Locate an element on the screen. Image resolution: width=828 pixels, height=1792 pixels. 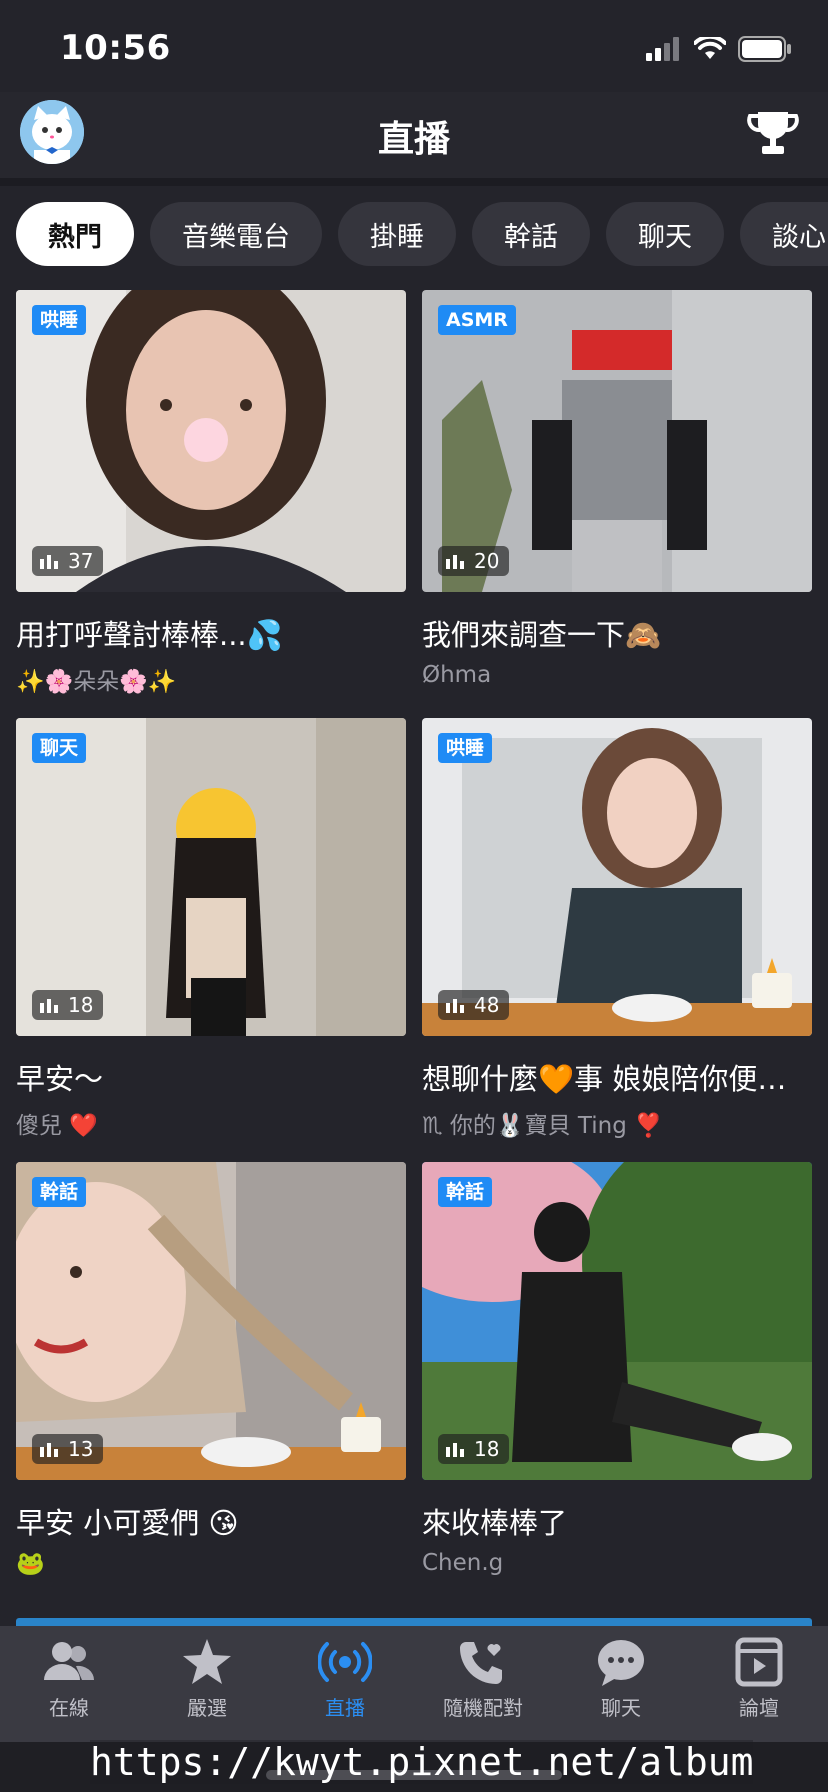
stream-card: 聊天 18 早安～ 傻兒 ❤️ is located at coordinates (211, 929).